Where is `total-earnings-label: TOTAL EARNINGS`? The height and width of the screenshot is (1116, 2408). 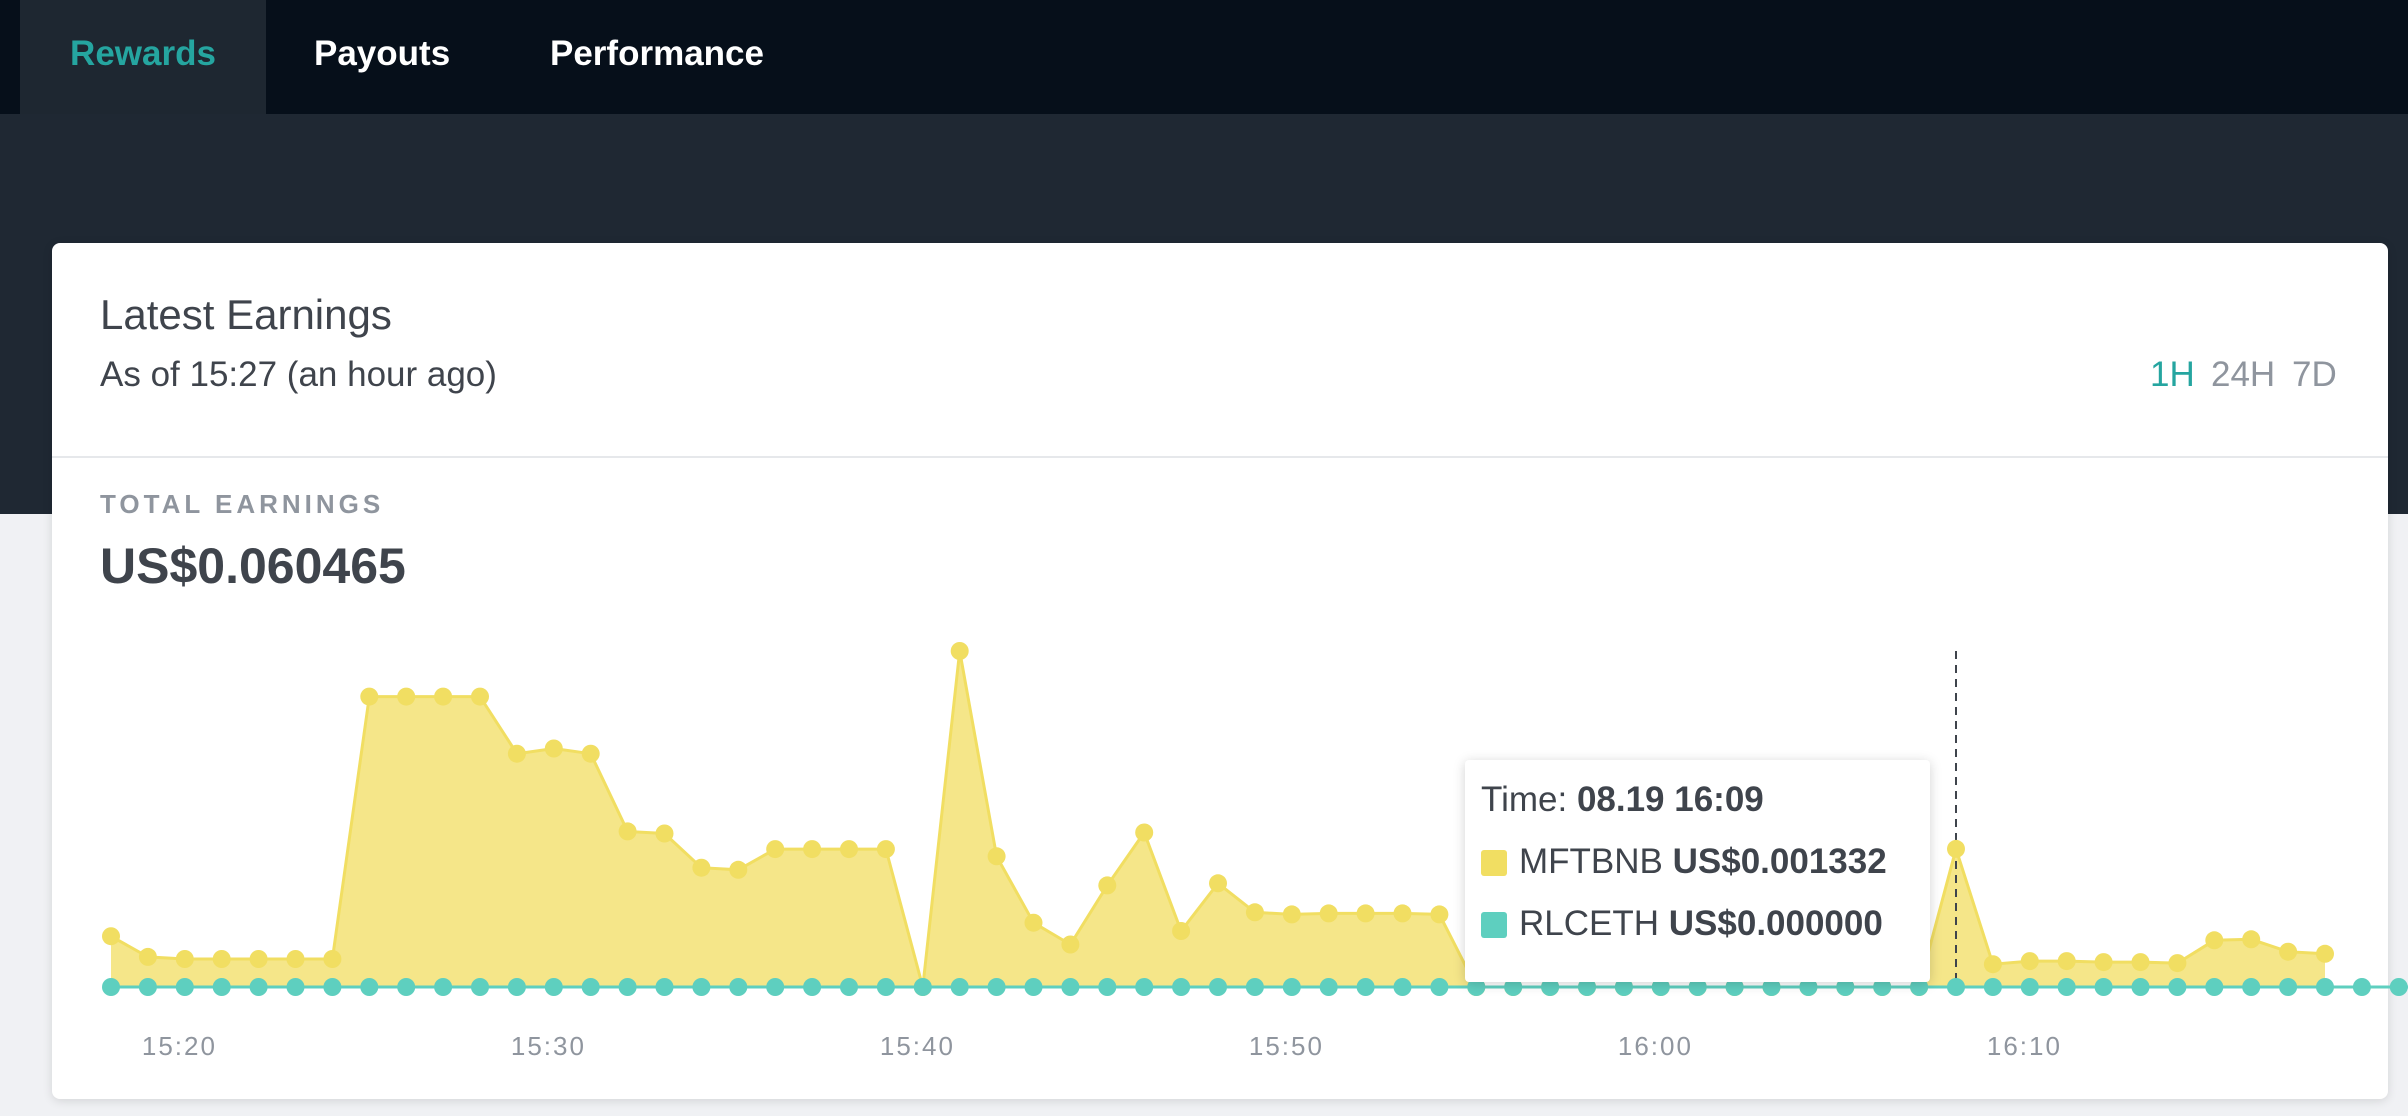
total-earnings-label: TOTAL EARNINGS is located at coordinates (242, 504).